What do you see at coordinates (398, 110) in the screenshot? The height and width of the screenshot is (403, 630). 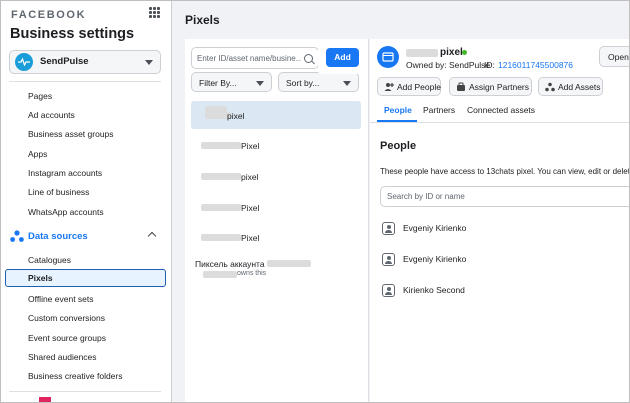 I see `tab-people: People` at bounding box center [398, 110].